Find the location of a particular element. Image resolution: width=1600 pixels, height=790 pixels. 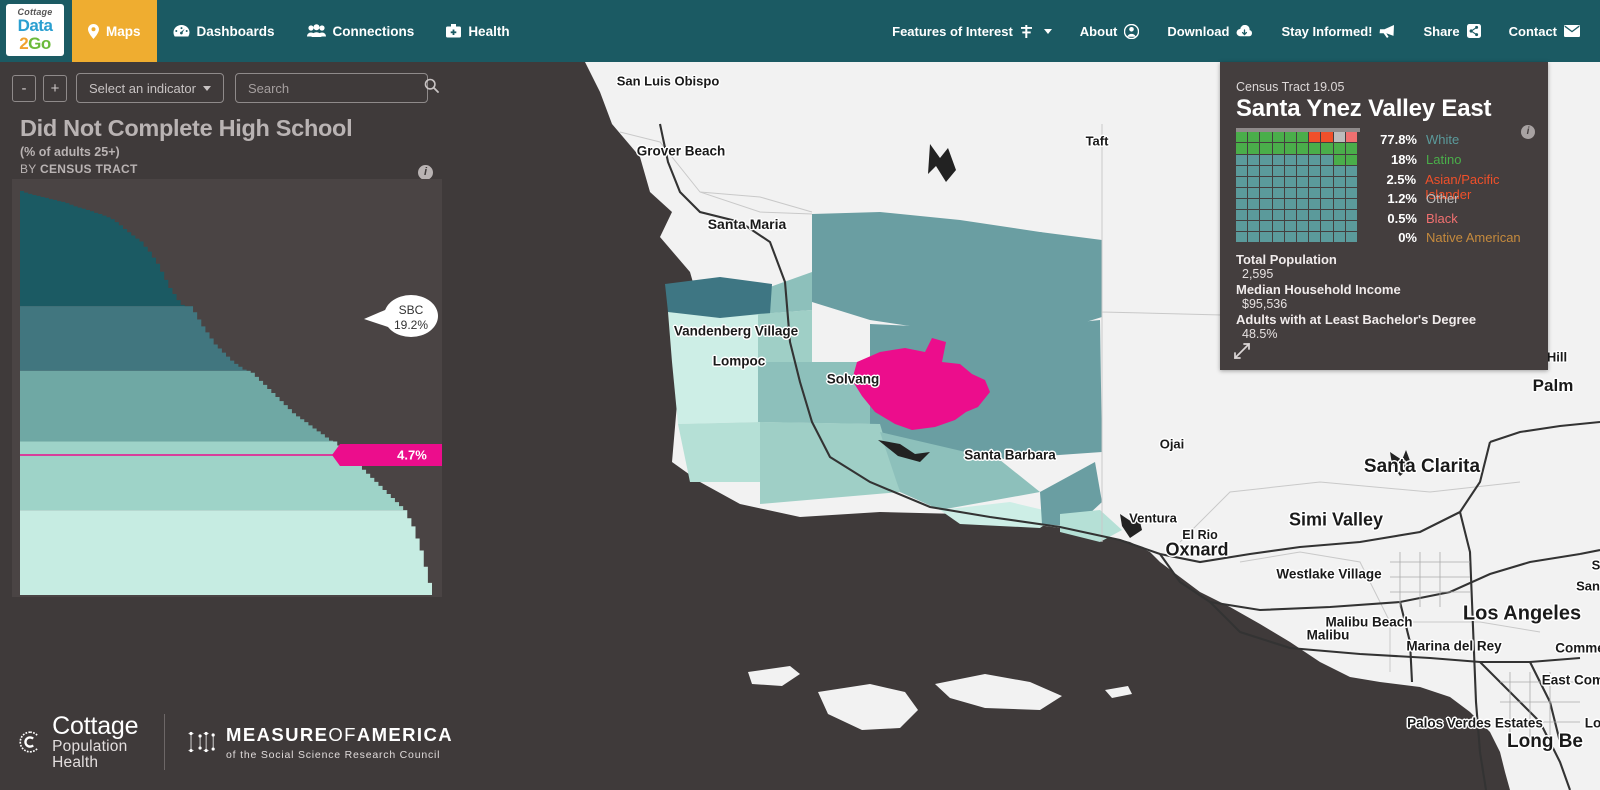

info-icon: i is located at coordinates (425, 172).